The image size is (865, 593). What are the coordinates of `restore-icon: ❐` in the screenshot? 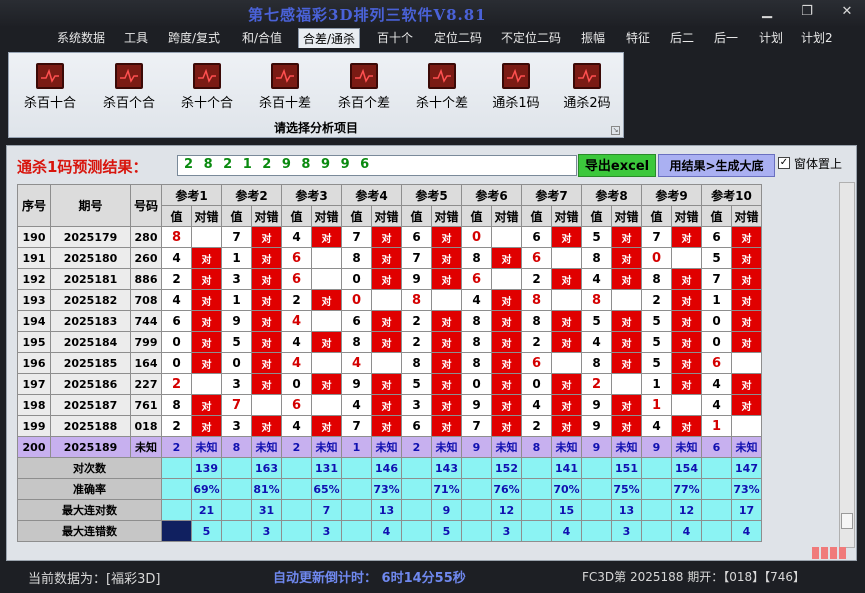 It's located at (807, 12).